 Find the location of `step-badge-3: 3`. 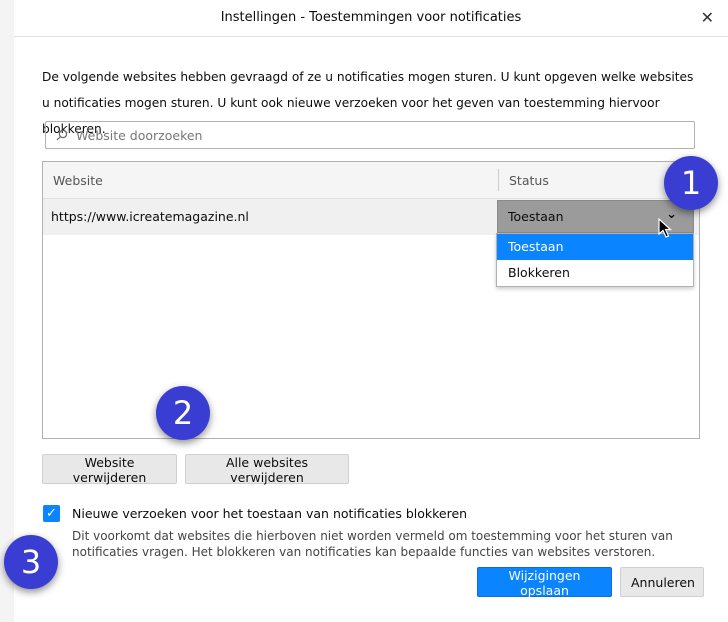

step-badge-3: 3 is located at coordinates (31, 562).